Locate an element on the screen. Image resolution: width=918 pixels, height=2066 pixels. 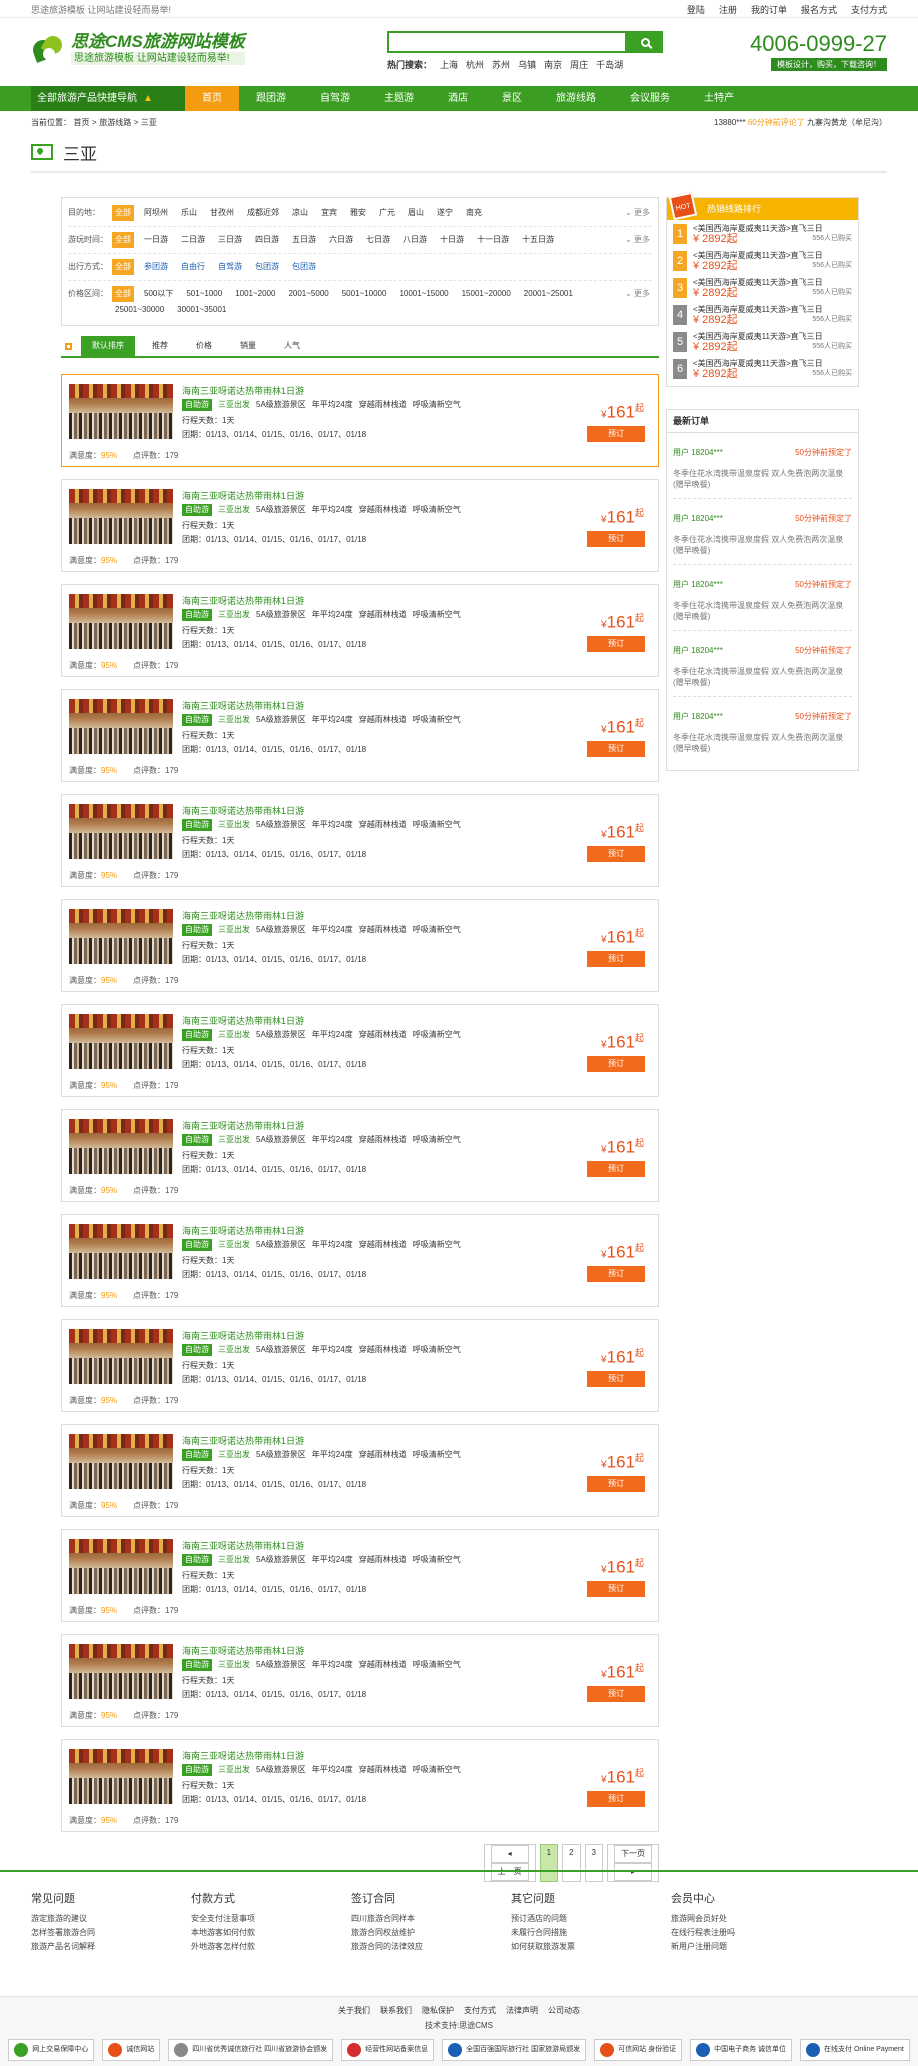
hot-route-item: 4 <美国西海岸夏威夷11天游>直飞三日 ¥ 2892起 556人已购买 is located at coordinates (762, 317).